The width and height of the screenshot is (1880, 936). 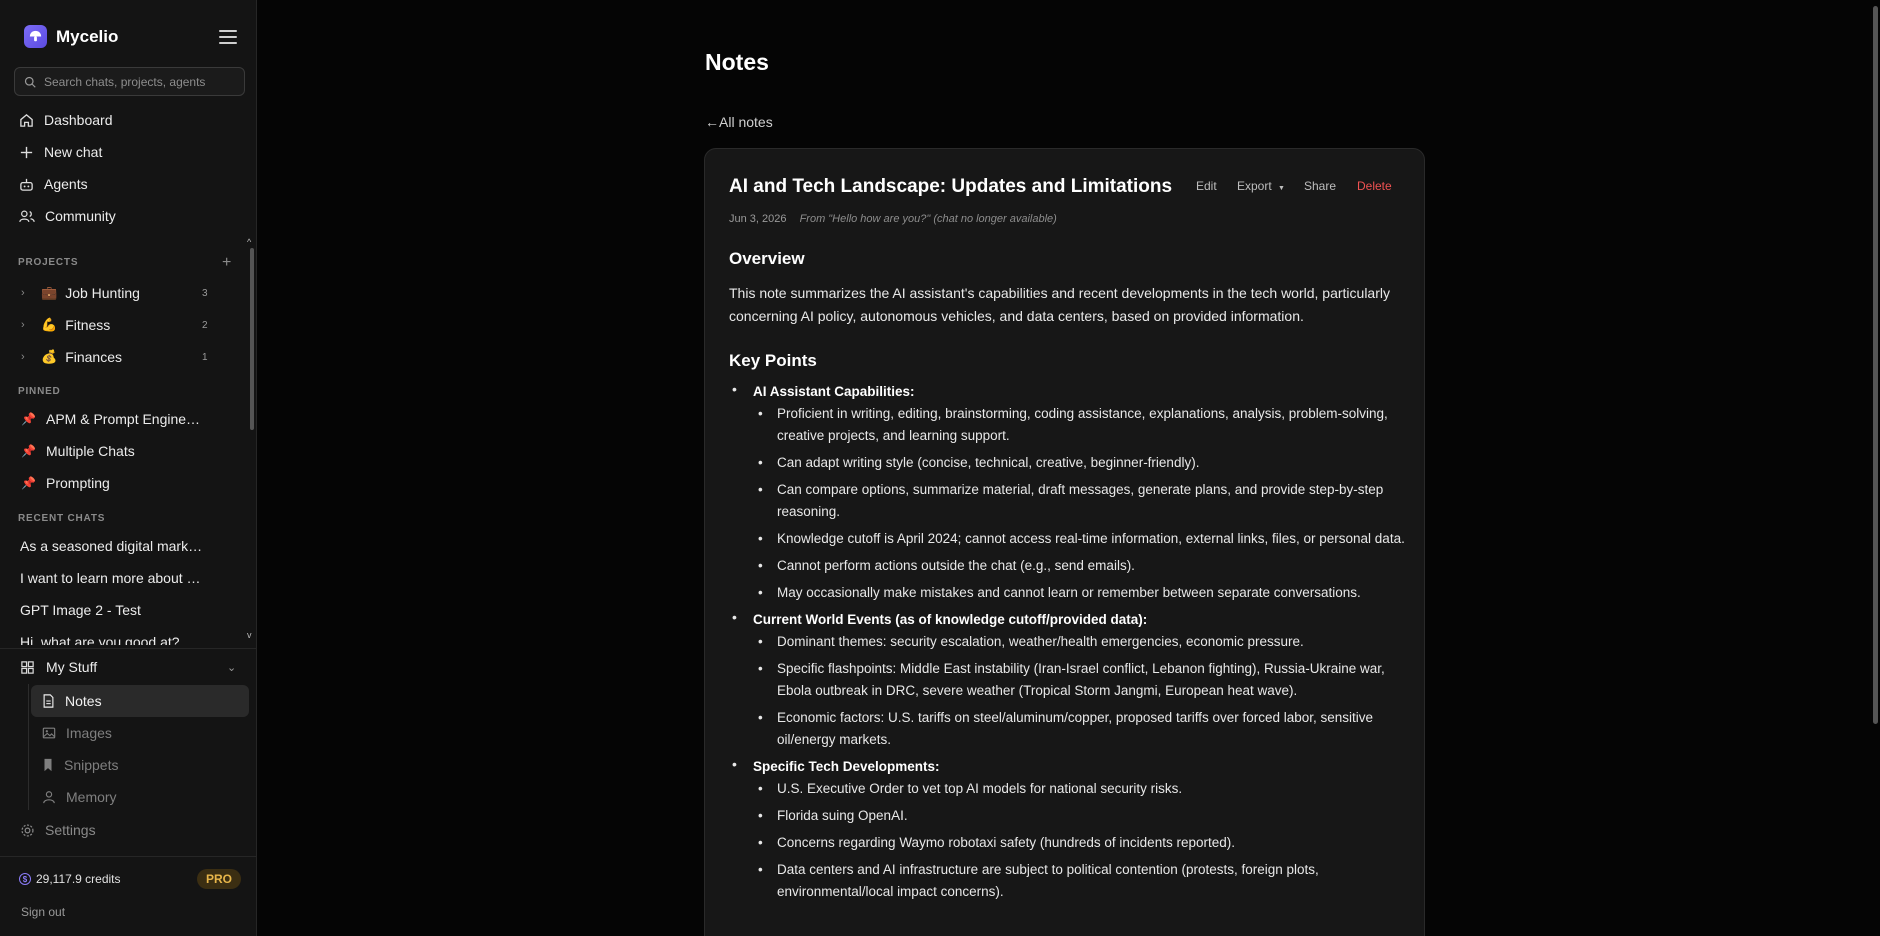 I want to click on sidebar-item-label: Images, so click(x=89, y=733).